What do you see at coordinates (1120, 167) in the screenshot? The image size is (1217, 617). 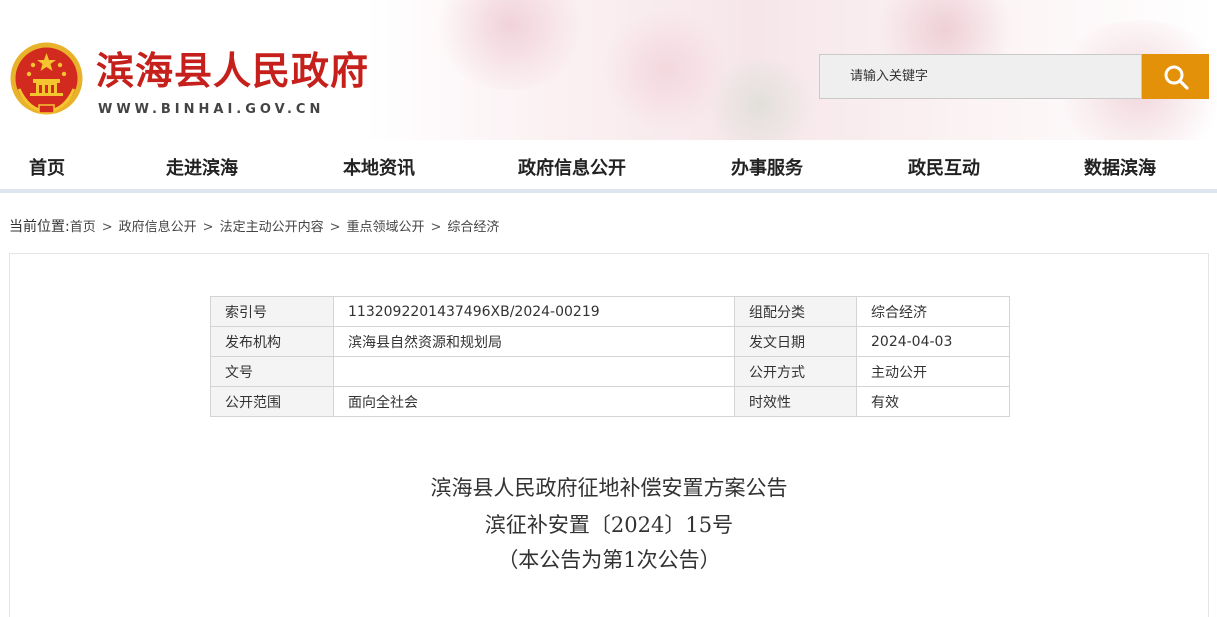 I see `nav-item-data-binhai: 数据滨海` at bounding box center [1120, 167].